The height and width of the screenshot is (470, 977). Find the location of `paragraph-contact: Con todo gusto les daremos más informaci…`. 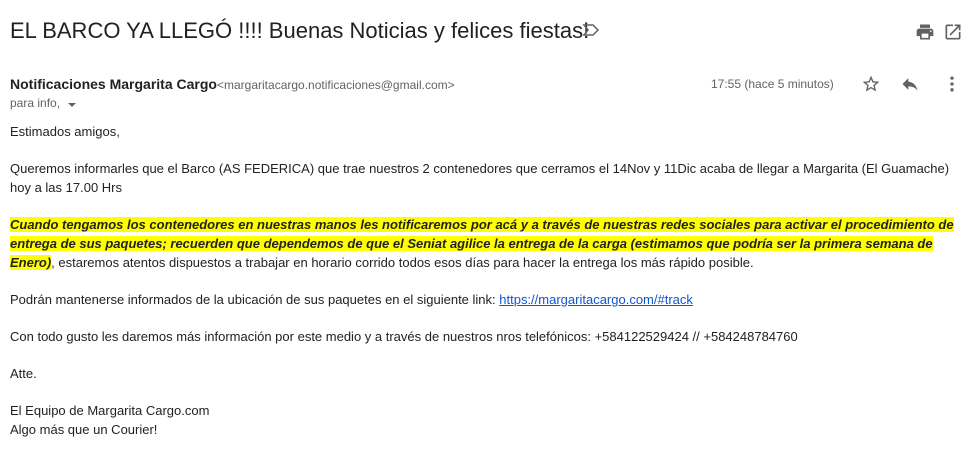

paragraph-contact: Con todo gusto les daremos más informaci… is located at coordinates (404, 336).